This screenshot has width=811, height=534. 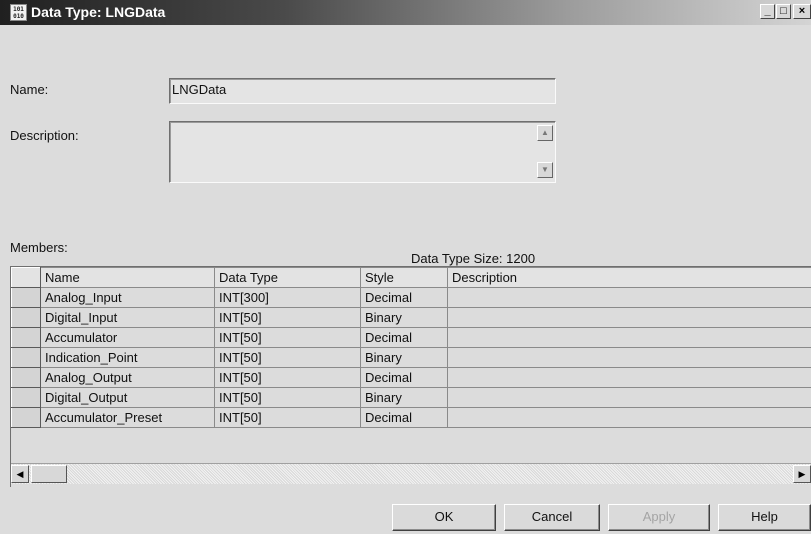 I want to click on table-row: Accumulator INT[50] Decimal, so click(x=411, y=337).